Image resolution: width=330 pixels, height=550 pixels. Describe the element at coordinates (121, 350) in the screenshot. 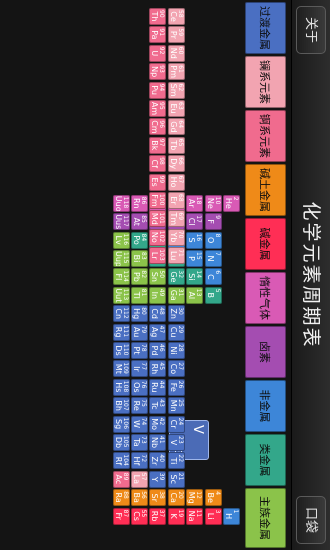

I see `element-cell: 110 Ds` at that location.